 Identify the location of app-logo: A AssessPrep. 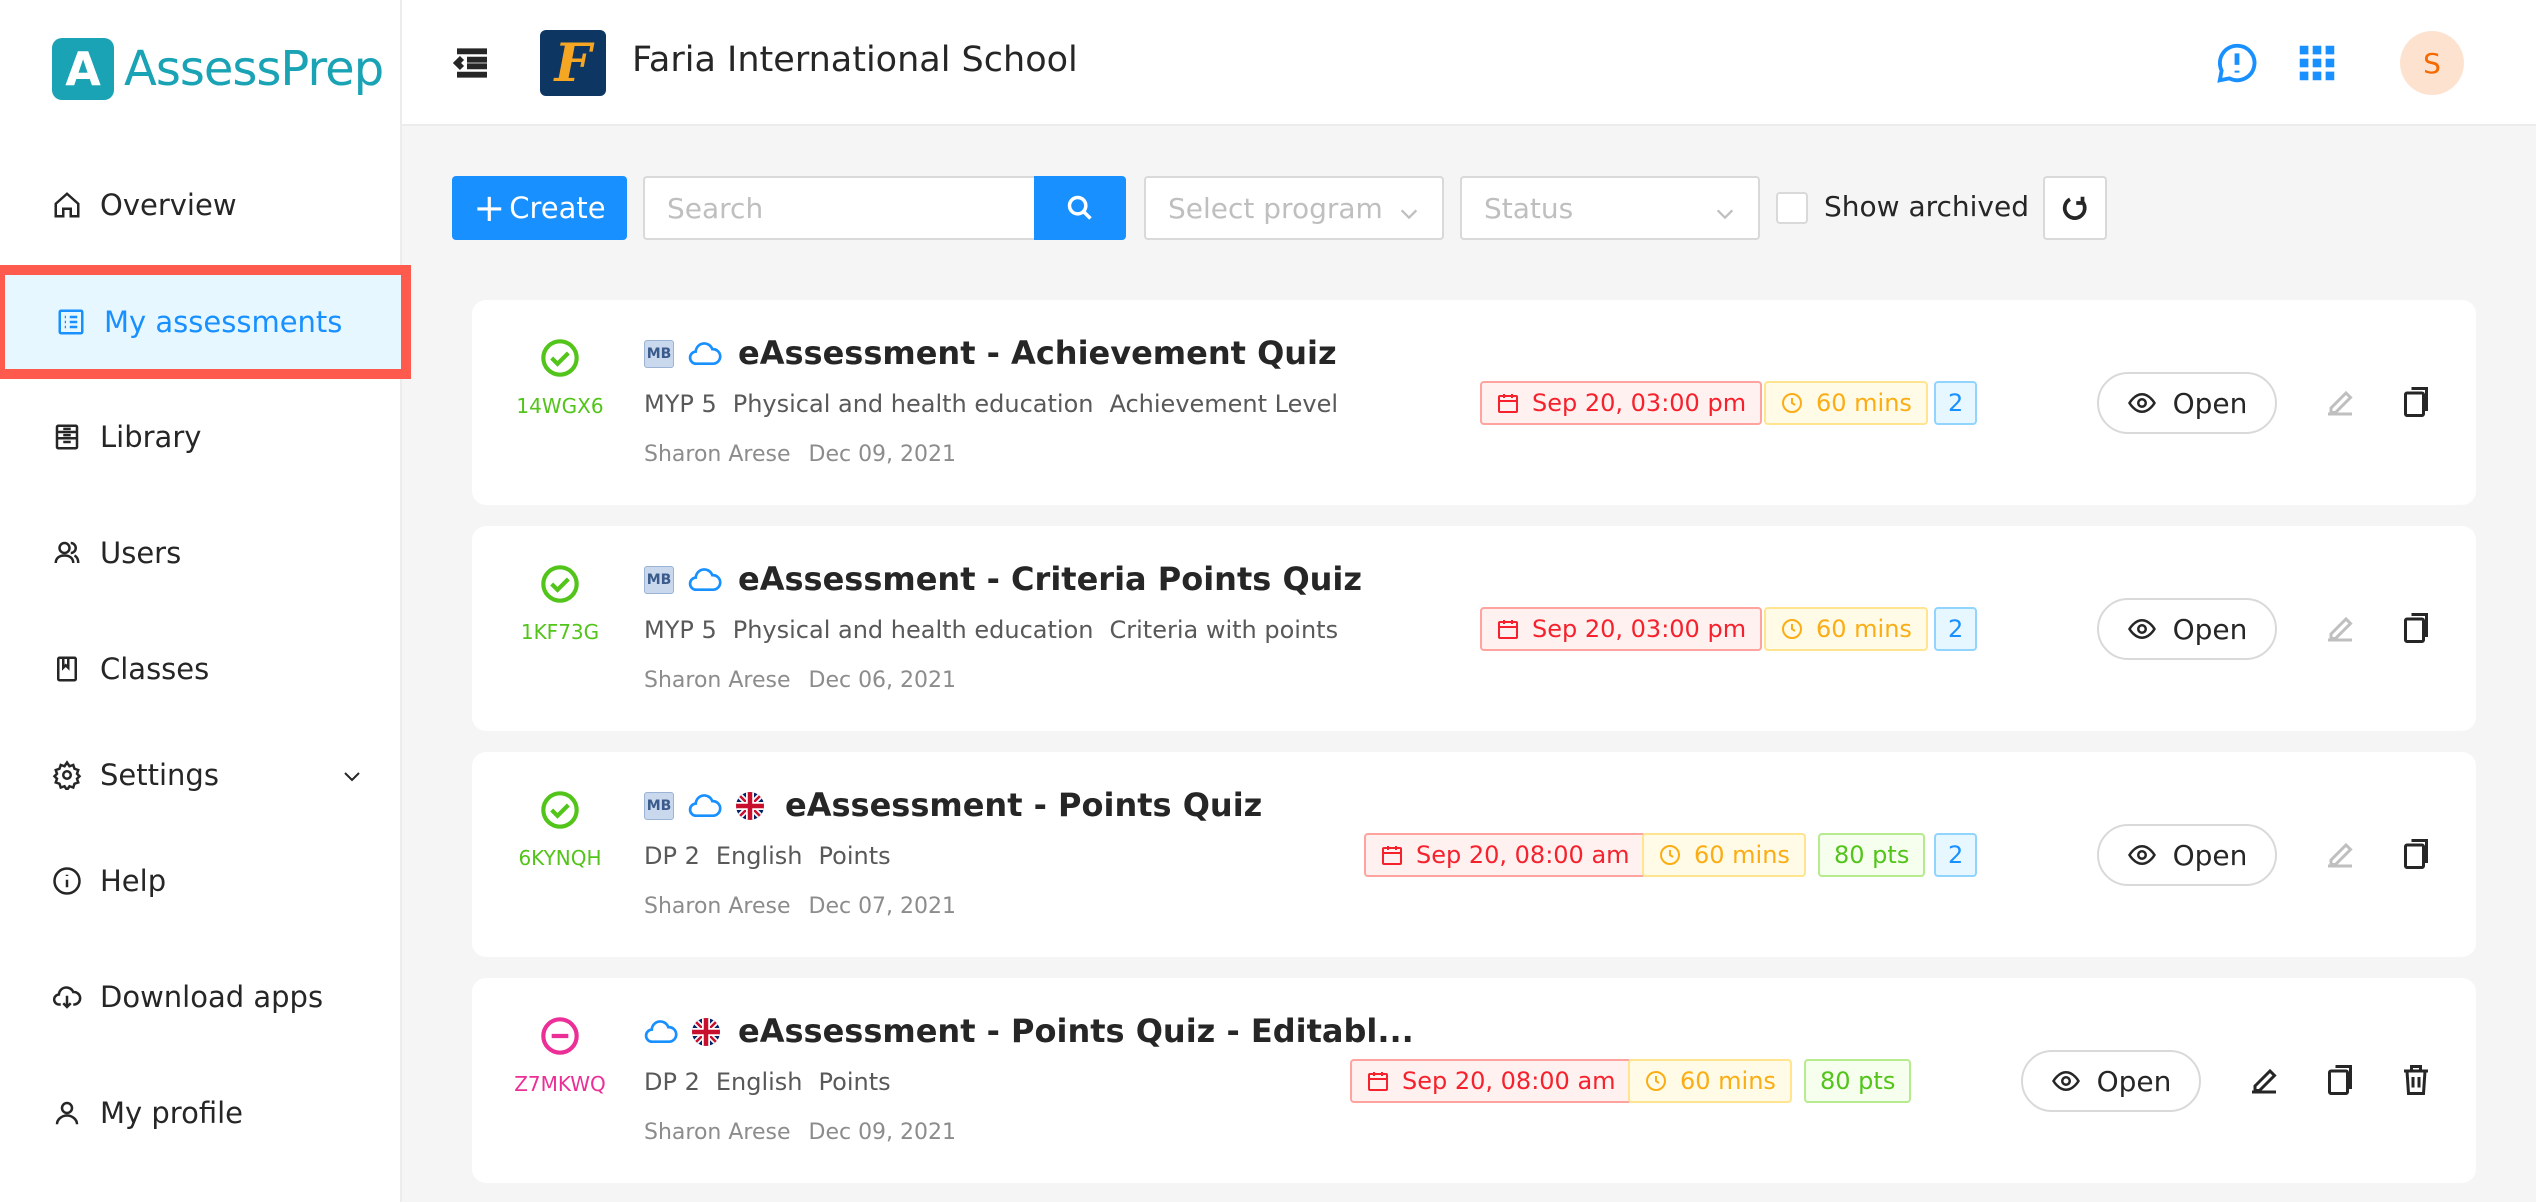
(218, 69).